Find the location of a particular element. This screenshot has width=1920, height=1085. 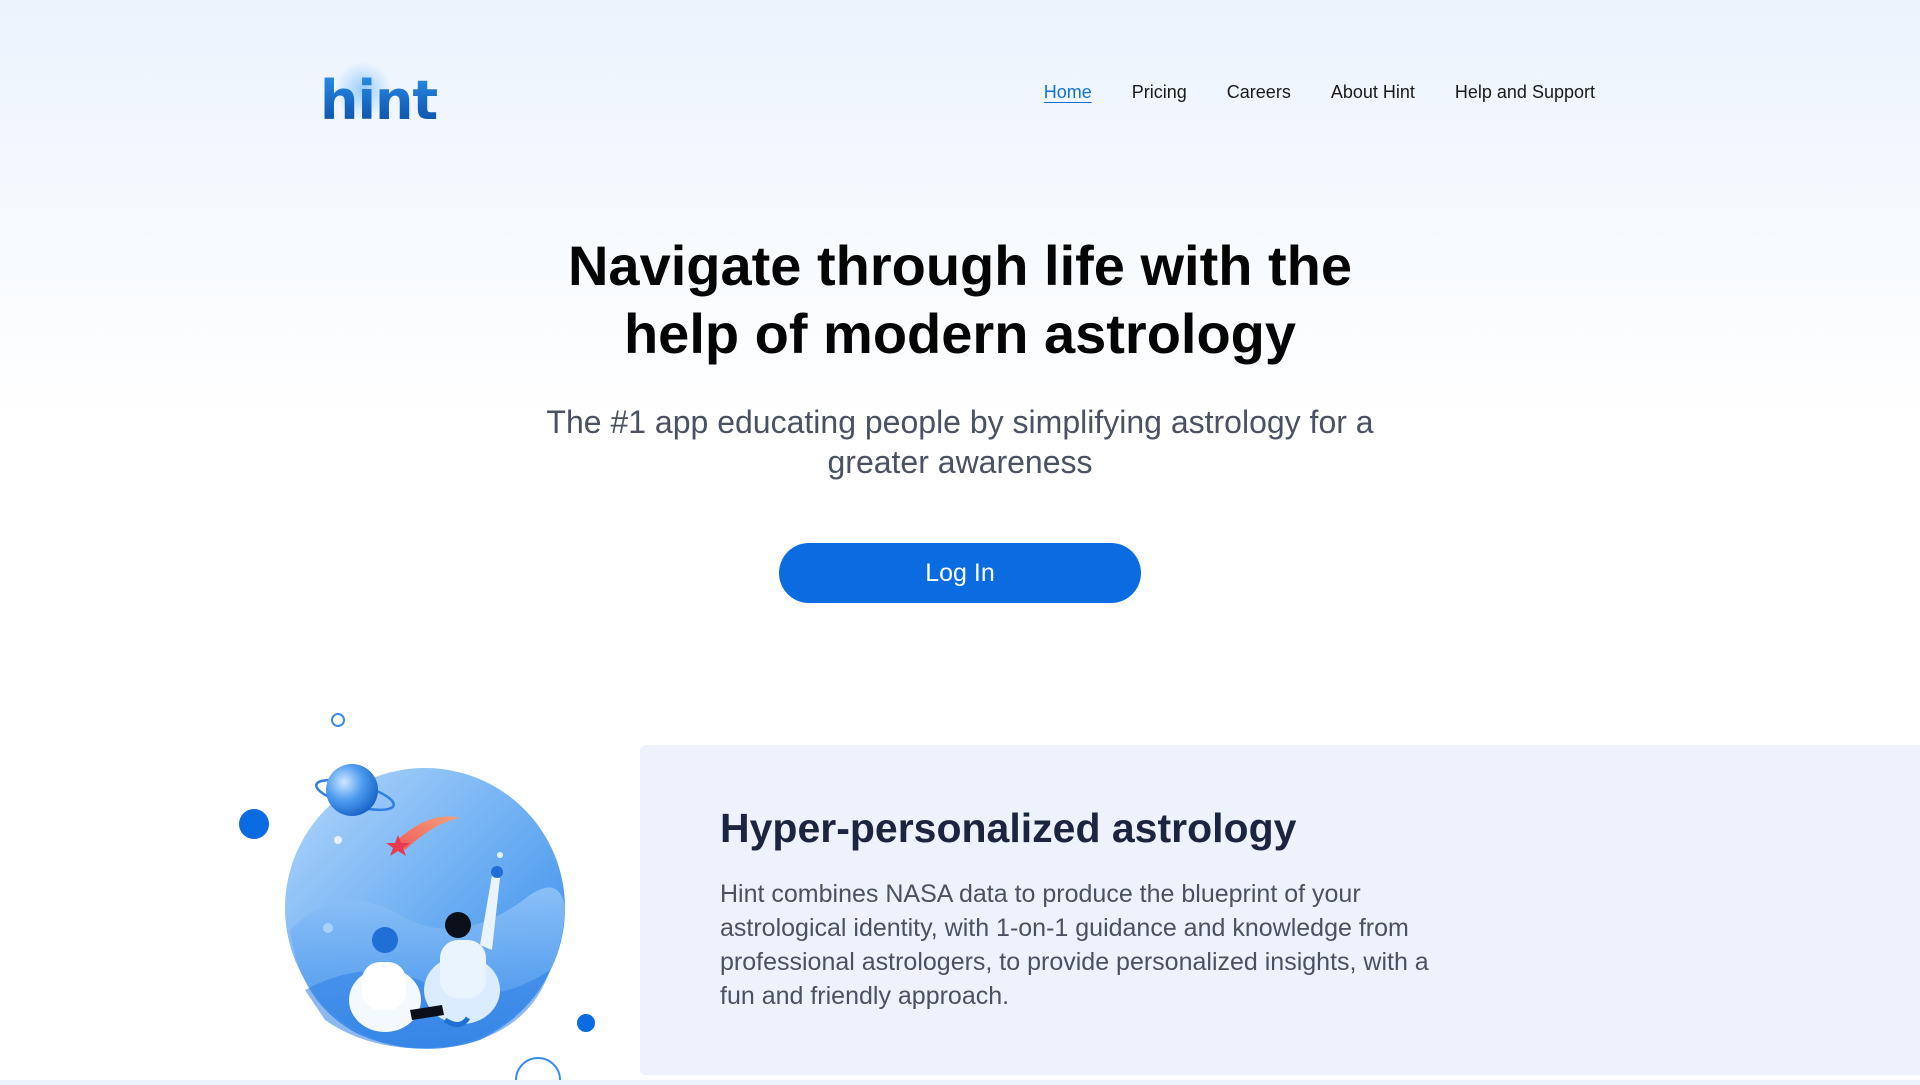

small-ring is located at coordinates (338, 720).